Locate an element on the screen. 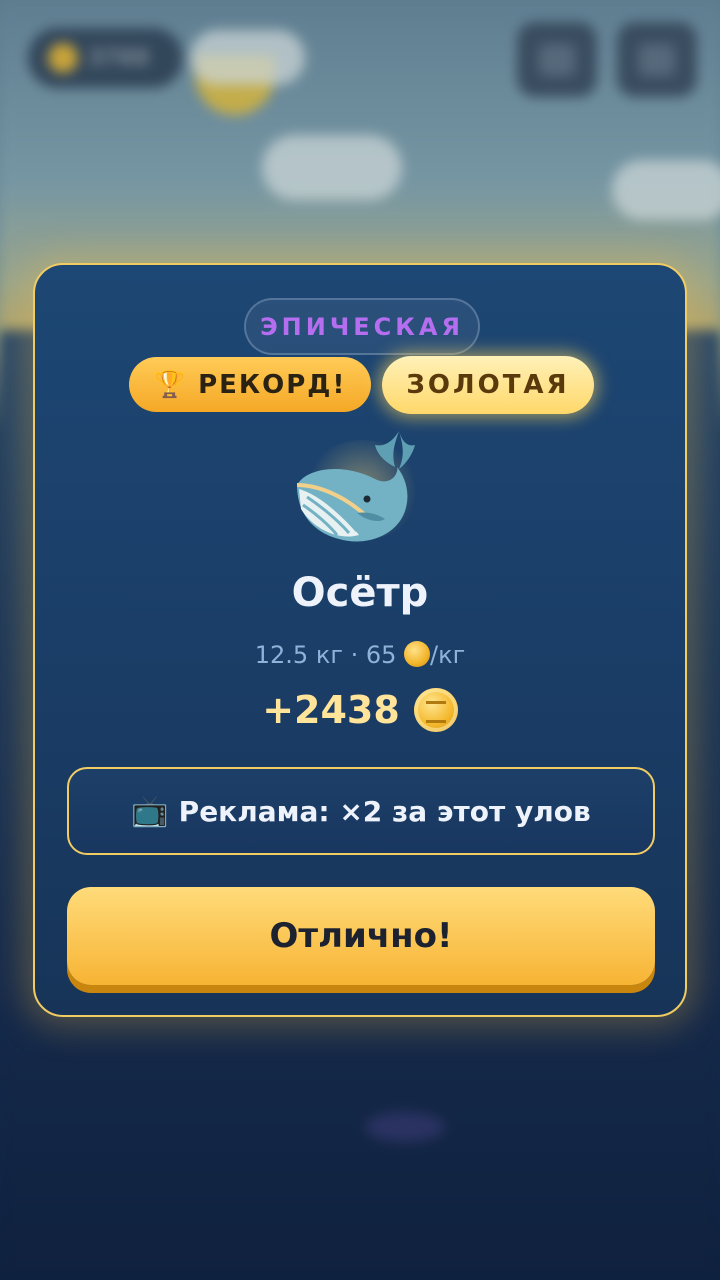 The image size is (720, 1280). record-badge: 🏆 РЕКОРД! is located at coordinates (250, 384).